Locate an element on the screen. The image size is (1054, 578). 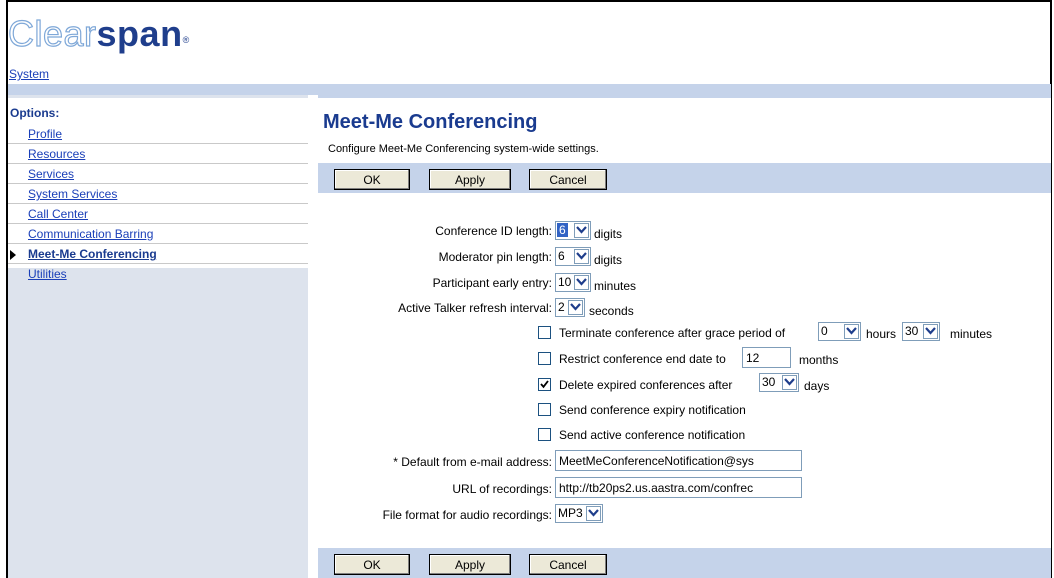
active-talker-refresh-select: 2 is located at coordinates (570, 307).